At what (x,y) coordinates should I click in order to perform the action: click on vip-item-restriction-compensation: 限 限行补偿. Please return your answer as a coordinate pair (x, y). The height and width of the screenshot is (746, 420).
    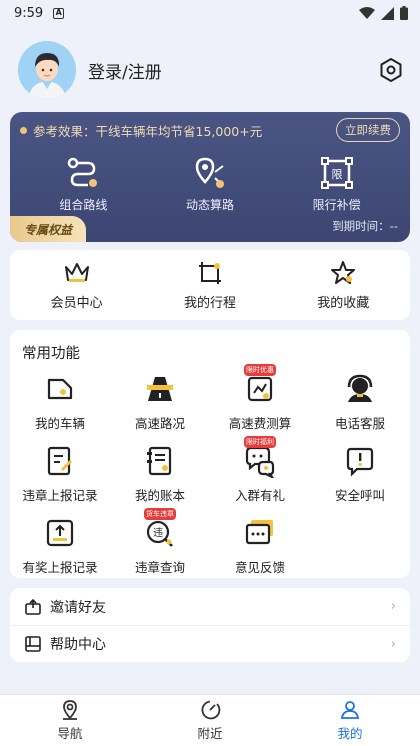
    Looking at the image, I should click on (337, 184).